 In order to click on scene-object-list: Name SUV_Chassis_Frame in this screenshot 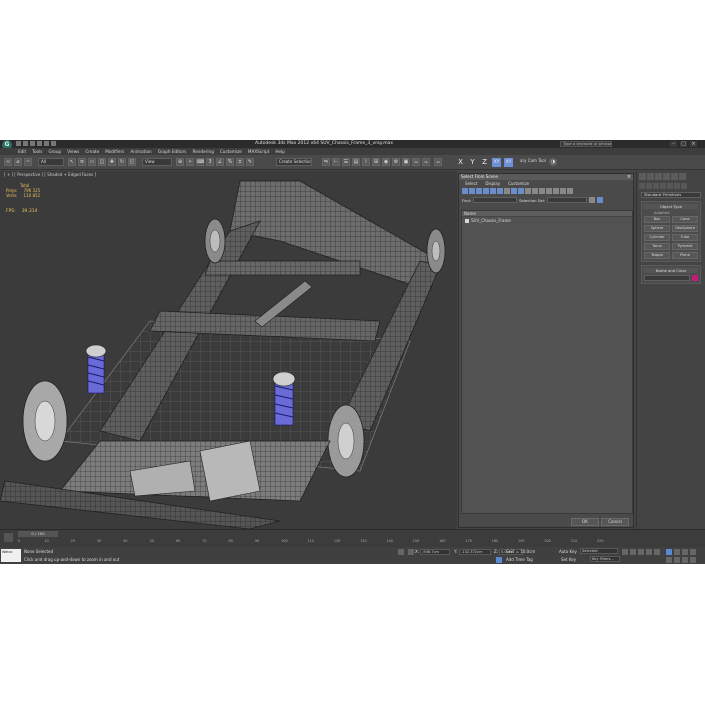, I will do `click(547, 362)`.